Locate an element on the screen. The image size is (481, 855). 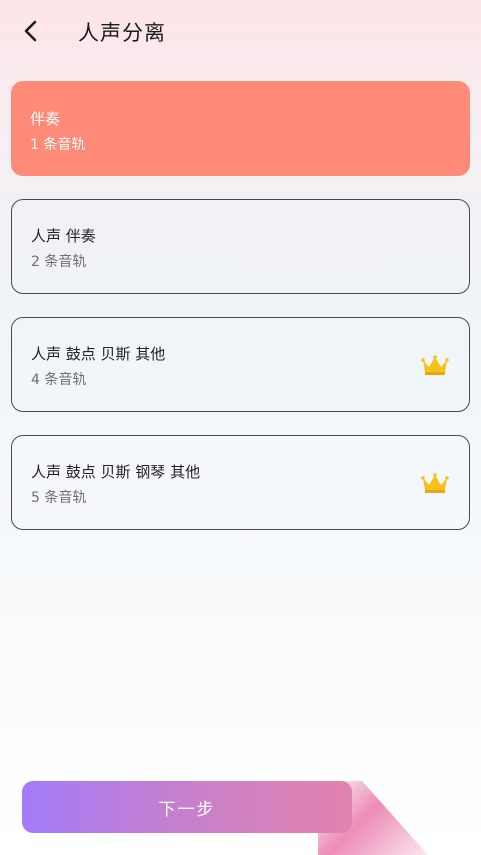
chevron-left-icon is located at coordinates (30, 31).